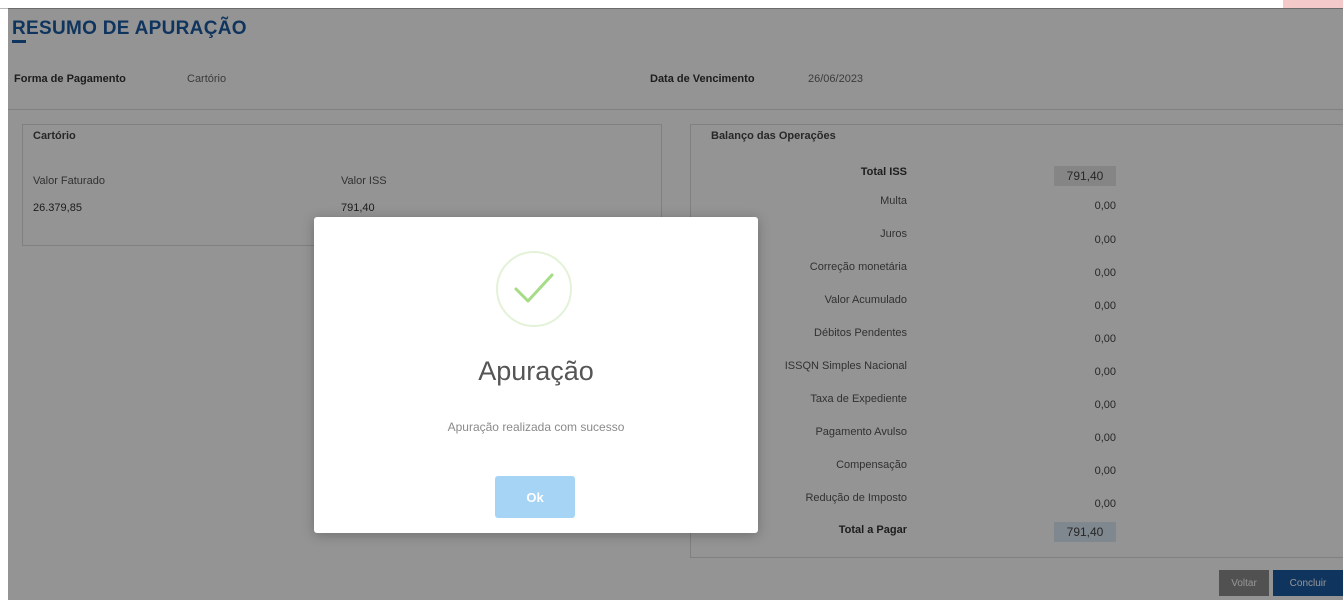 This screenshot has width=1343, height=600. I want to click on checkmark-icon, so click(534, 289).